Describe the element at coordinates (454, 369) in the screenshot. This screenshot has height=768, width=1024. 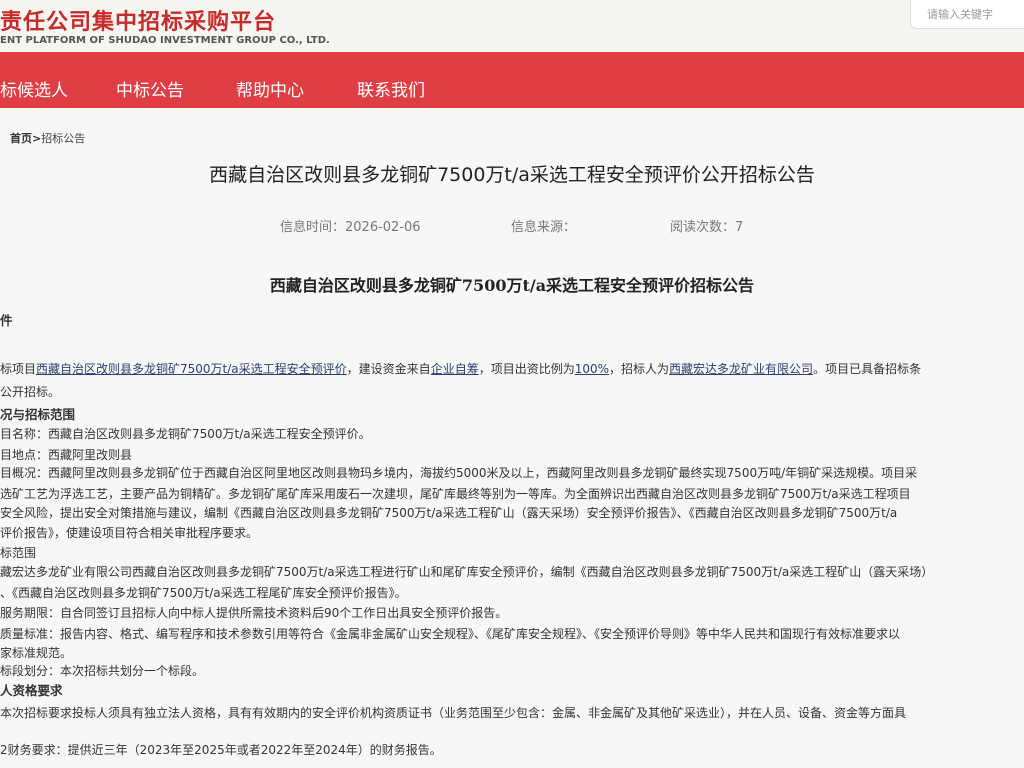
I see `funding-source: 企业自筹` at that location.